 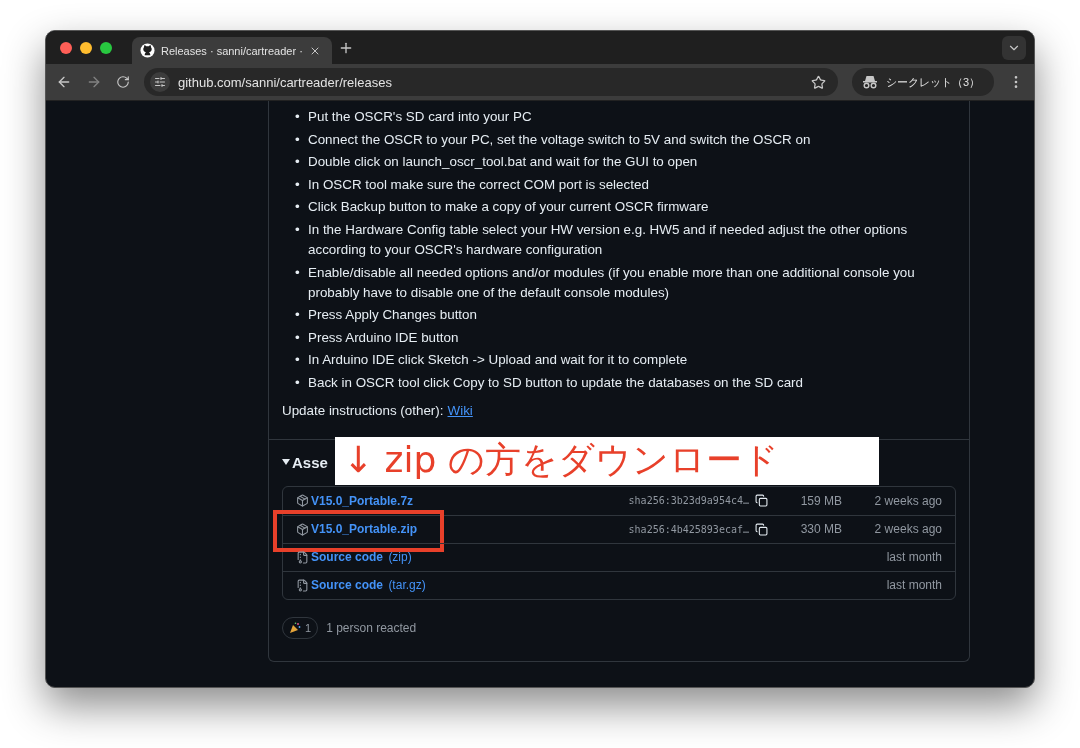 What do you see at coordinates (147, 50) in the screenshot?
I see `cat-logo-icon` at bounding box center [147, 50].